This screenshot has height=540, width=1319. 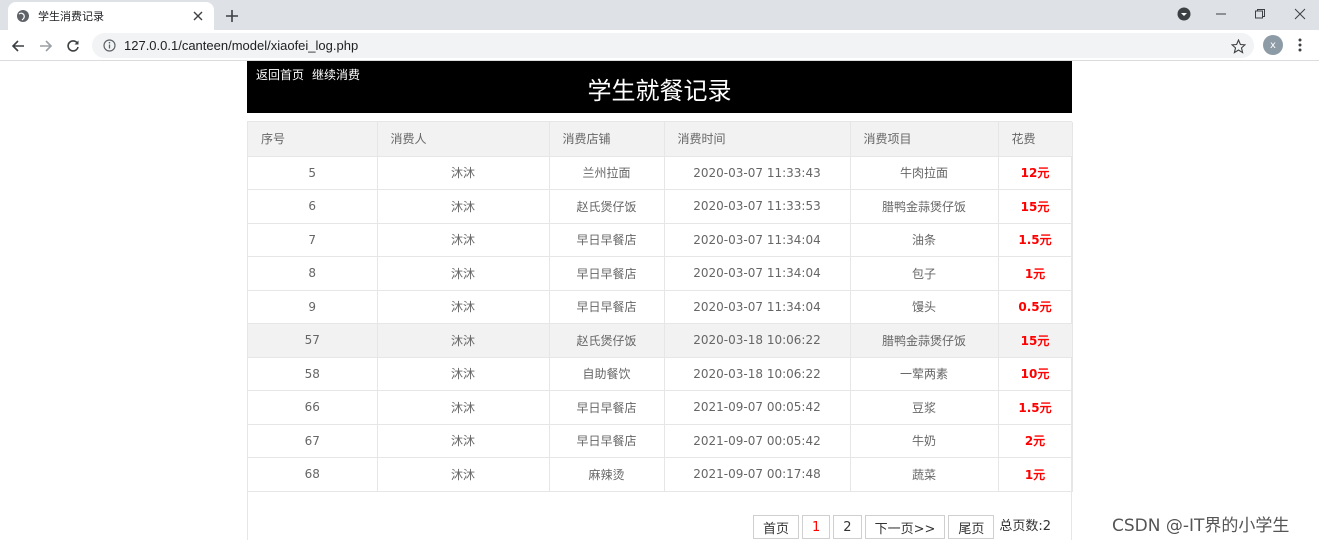 I want to click on cell-time: 2021-09-07 00:05:42, so click(x=757, y=407).